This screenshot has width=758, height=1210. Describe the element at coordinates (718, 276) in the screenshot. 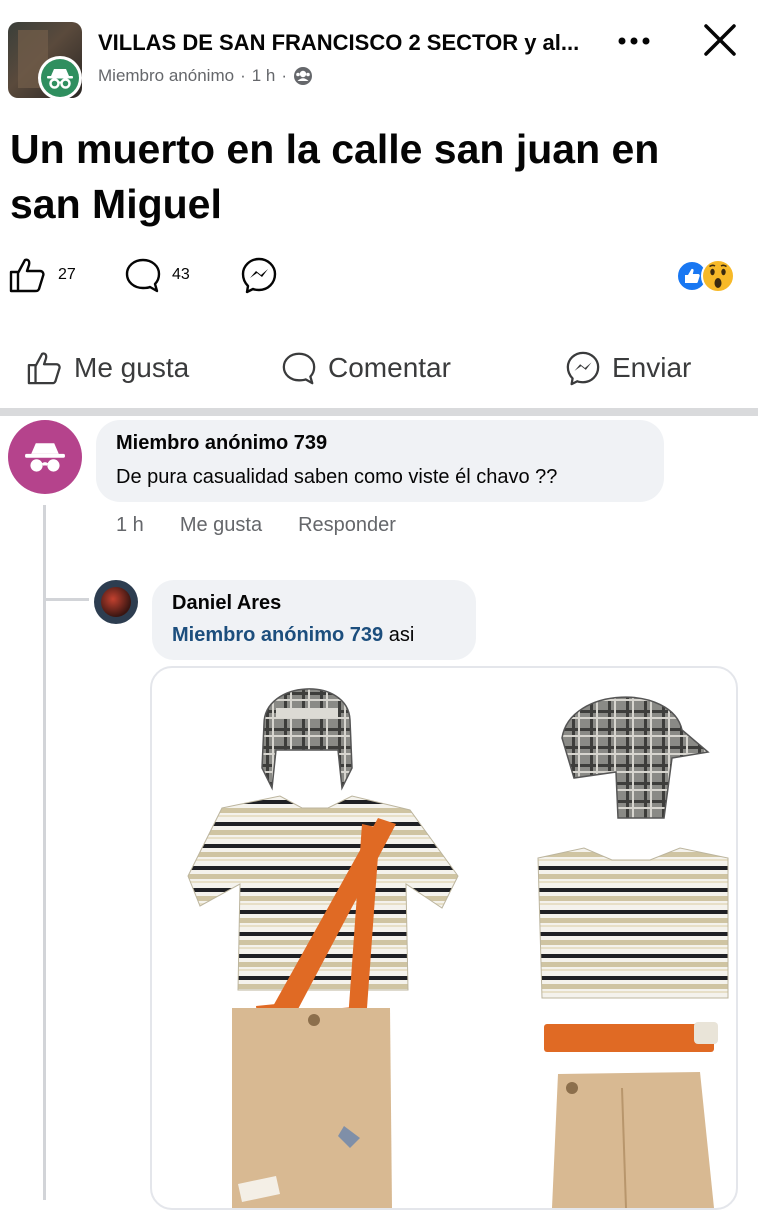

I see `wow-reaction-icon` at that location.